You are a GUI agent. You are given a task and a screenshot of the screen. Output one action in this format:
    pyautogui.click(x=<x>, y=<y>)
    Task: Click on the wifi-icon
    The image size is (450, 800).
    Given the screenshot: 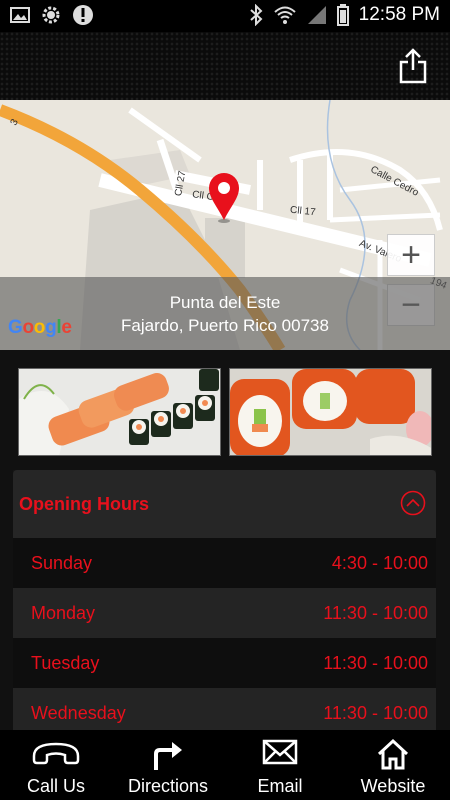 What is the action you would take?
    pyautogui.click(x=285, y=15)
    